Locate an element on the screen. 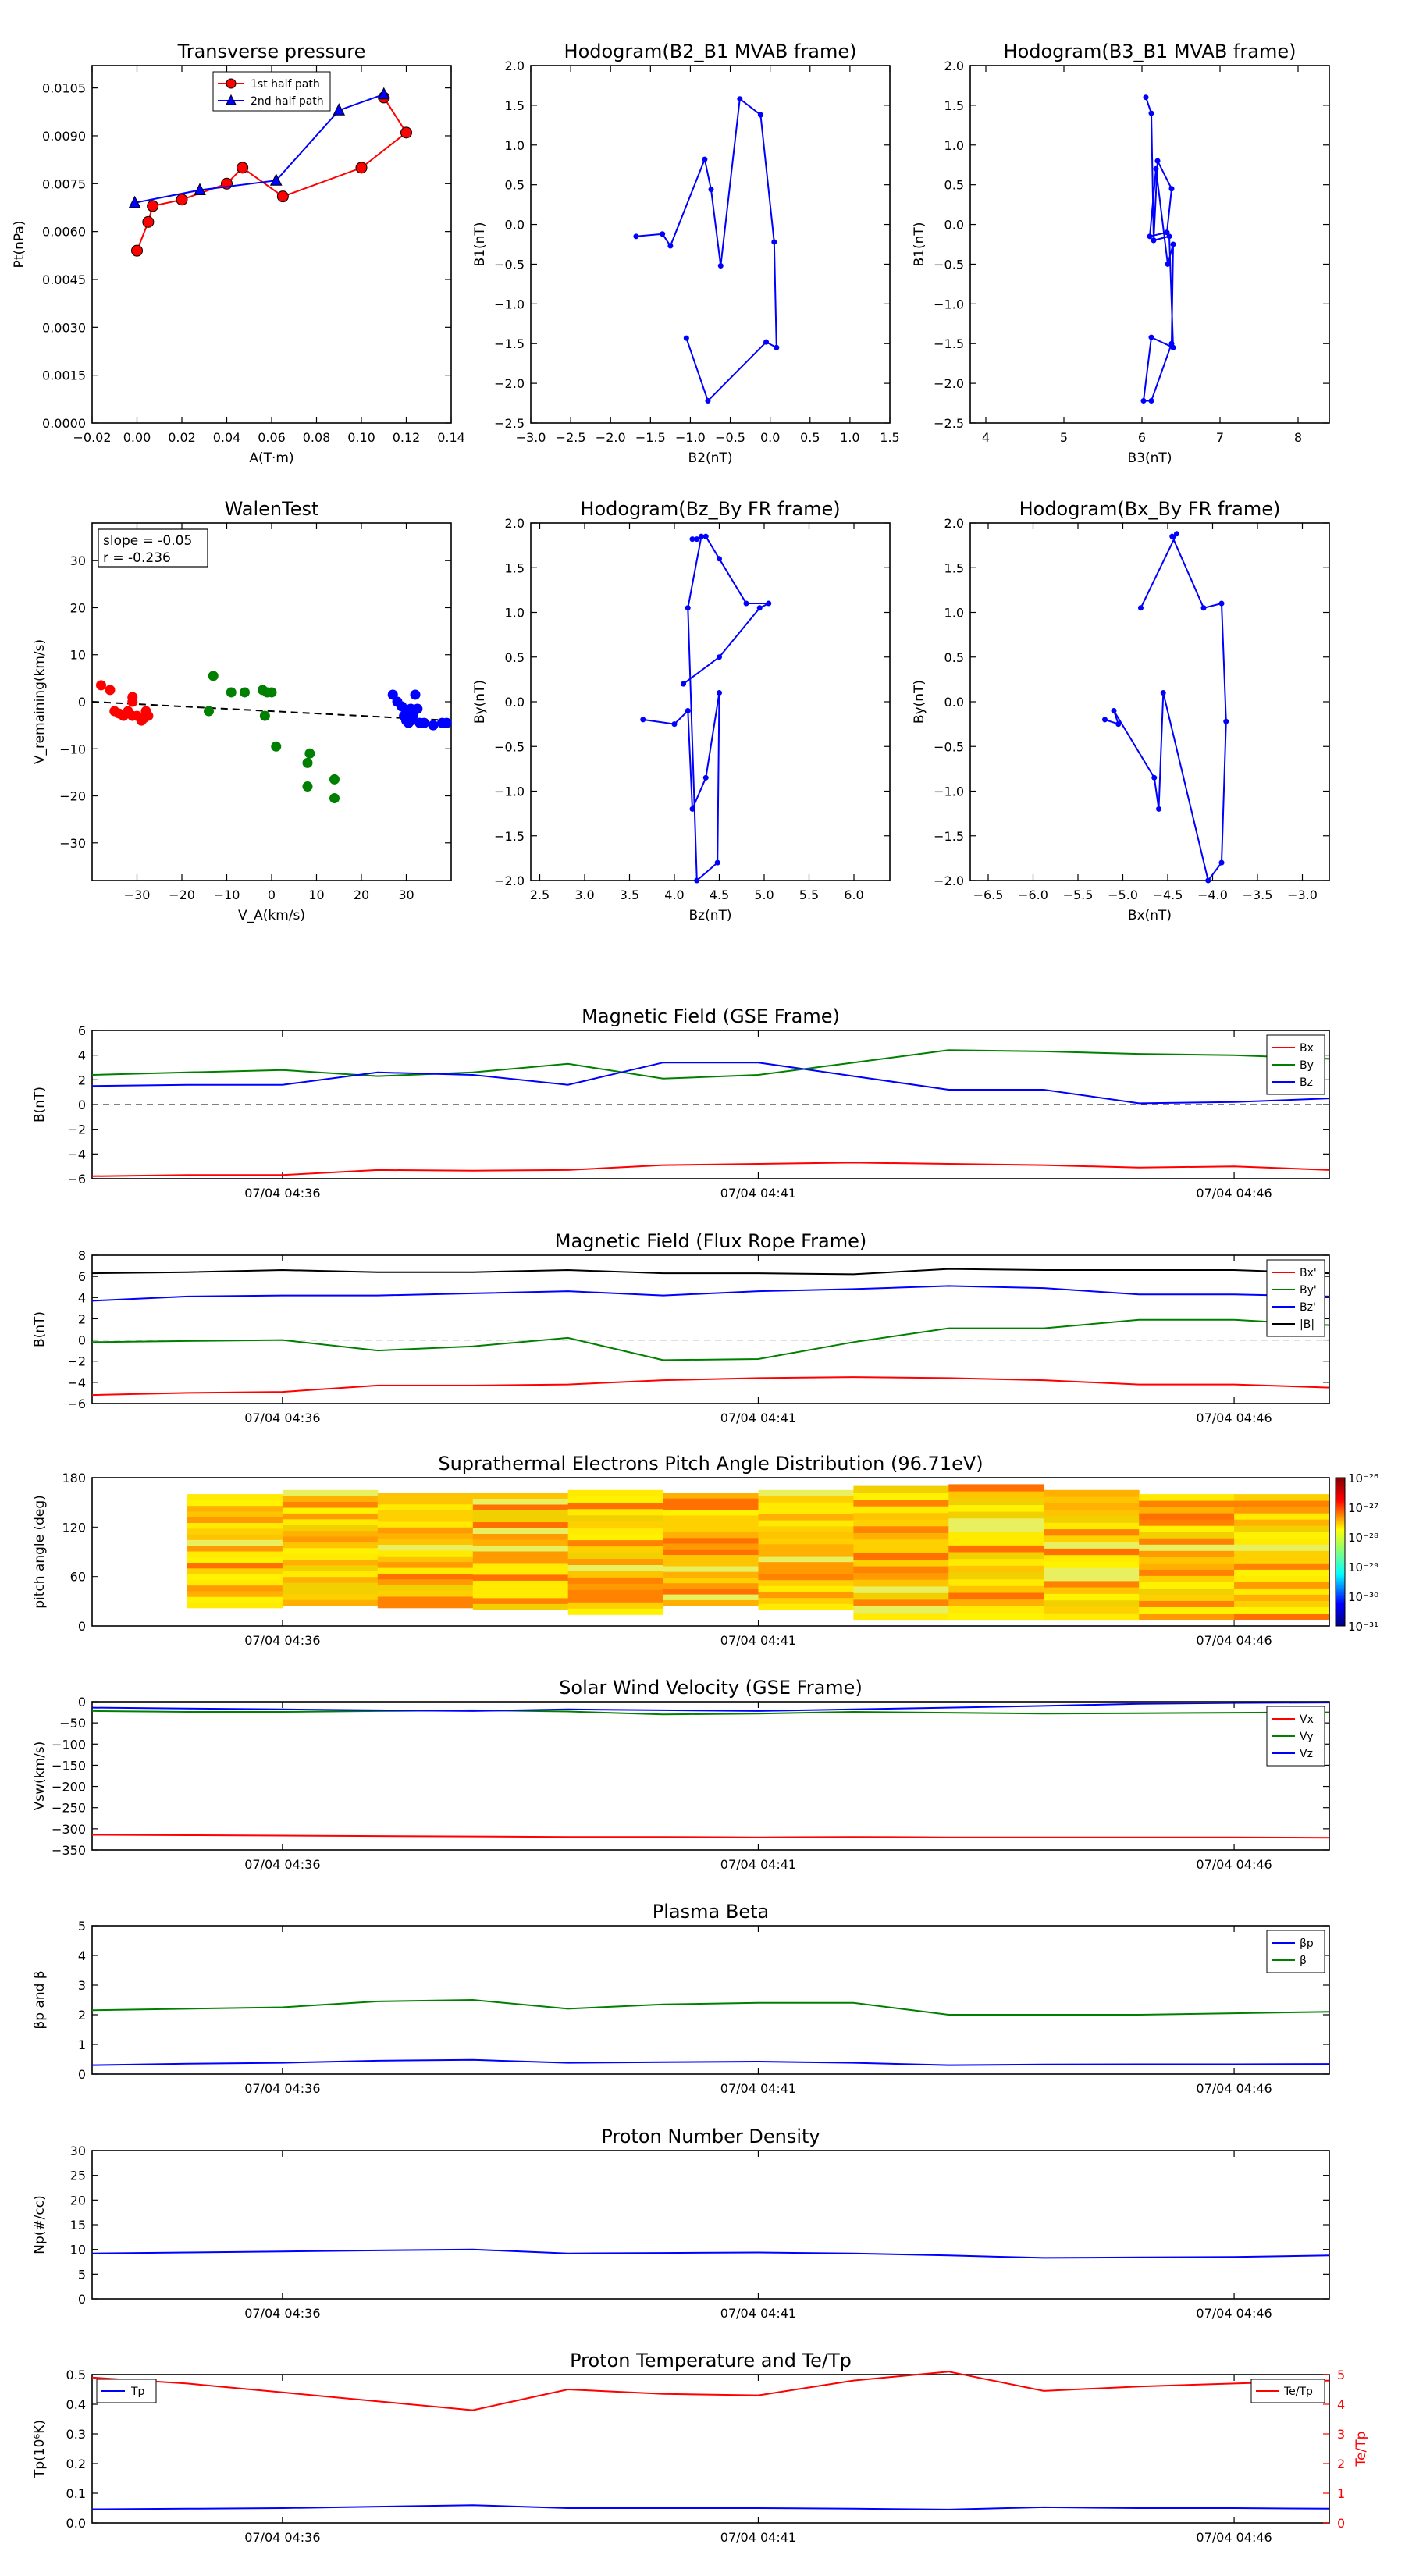 Image resolution: width=1405 pixels, height=2576 pixels. annotation-box: slope = -0.05r = -0.236 is located at coordinates (153, 548).